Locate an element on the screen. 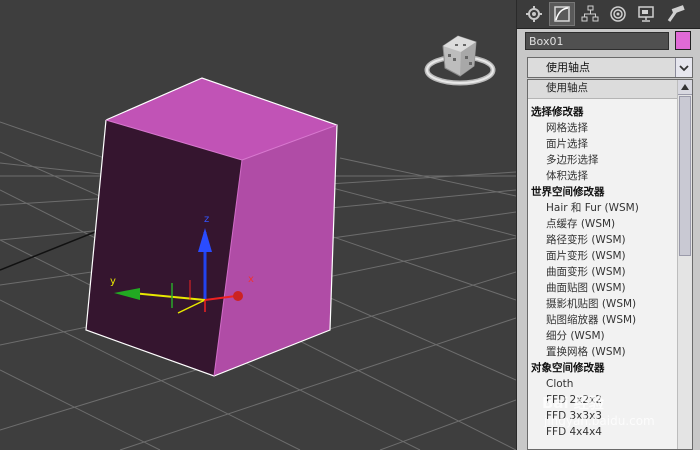 The image size is (700, 450). gizmo-y-label: y is located at coordinates (113, 281).